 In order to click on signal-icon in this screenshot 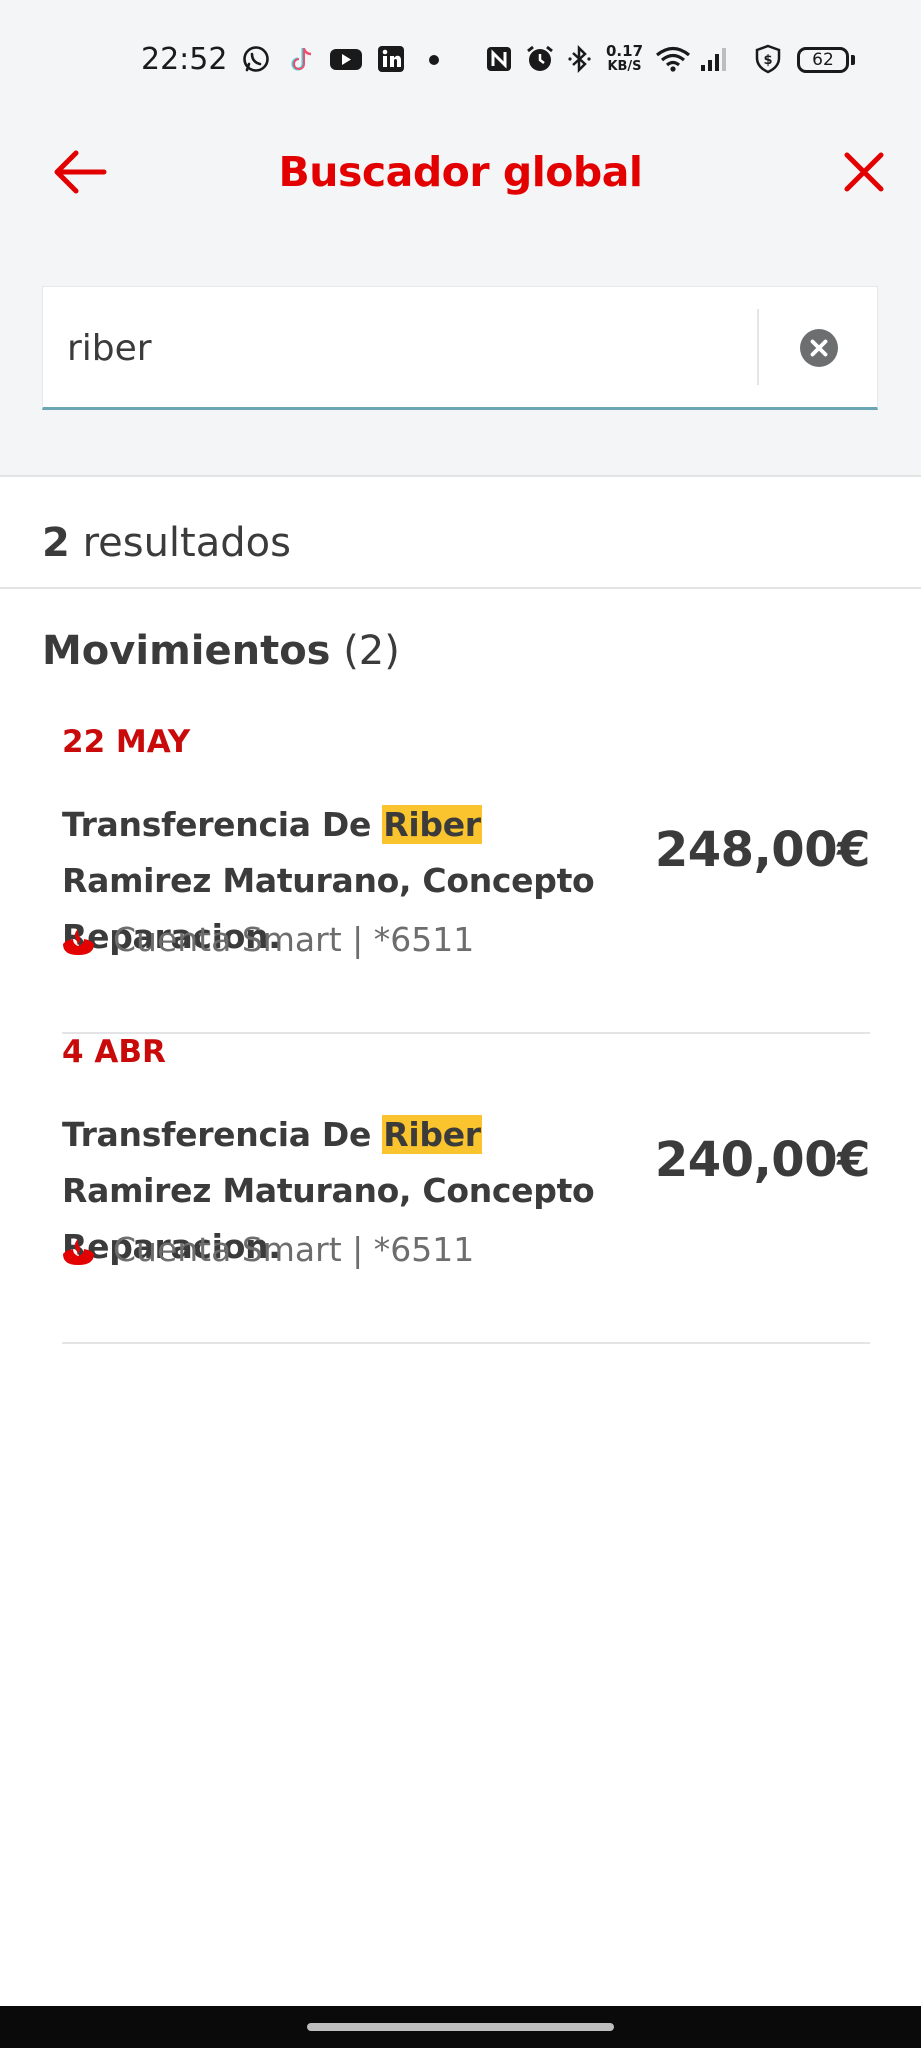, I will do `click(713, 59)`.